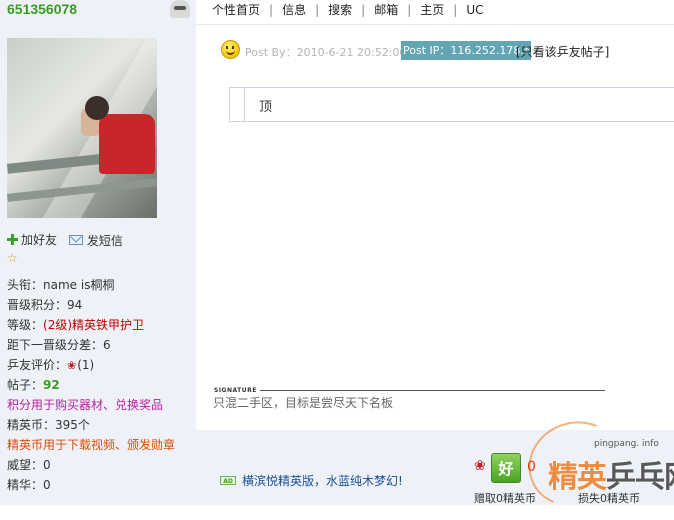 Image resolution: width=674 pixels, height=520 pixels. I want to click on add-friend-button: 加好友, so click(32, 239).